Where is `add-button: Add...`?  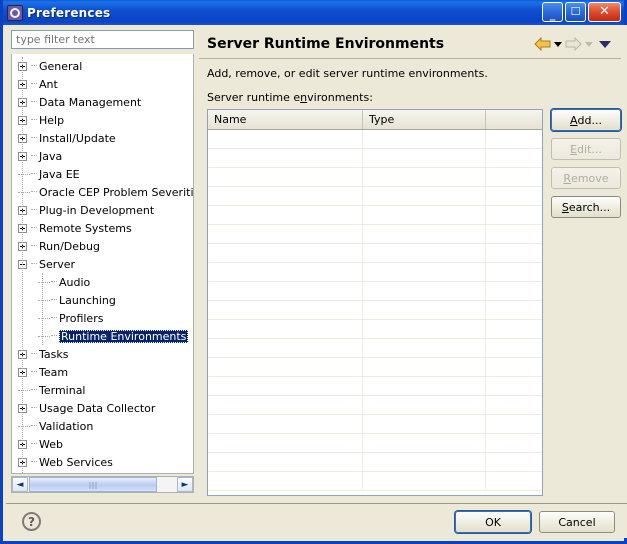
add-button: Add... is located at coordinates (586, 120).